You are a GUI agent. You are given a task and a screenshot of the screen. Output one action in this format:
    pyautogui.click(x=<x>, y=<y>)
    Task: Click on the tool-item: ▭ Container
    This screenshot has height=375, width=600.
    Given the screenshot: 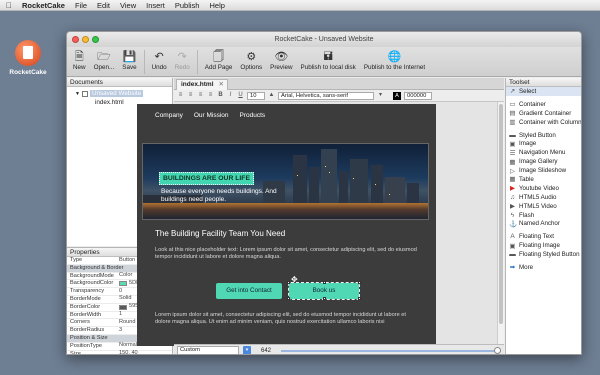 What is the action you would take?
    pyautogui.click(x=543, y=104)
    